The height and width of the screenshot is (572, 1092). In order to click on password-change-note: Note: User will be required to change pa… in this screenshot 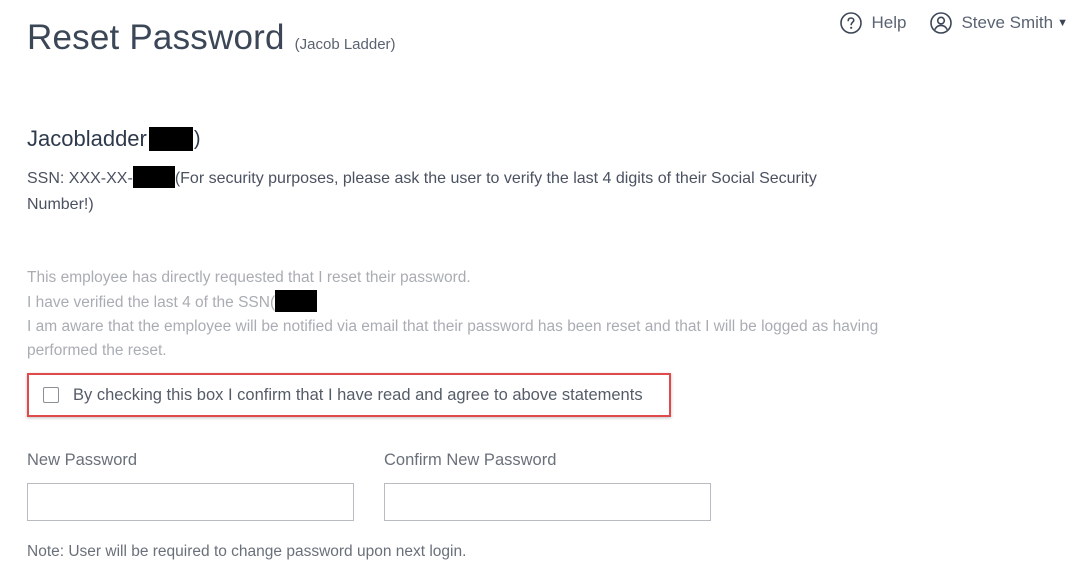, I will do `click(247, 551)`.